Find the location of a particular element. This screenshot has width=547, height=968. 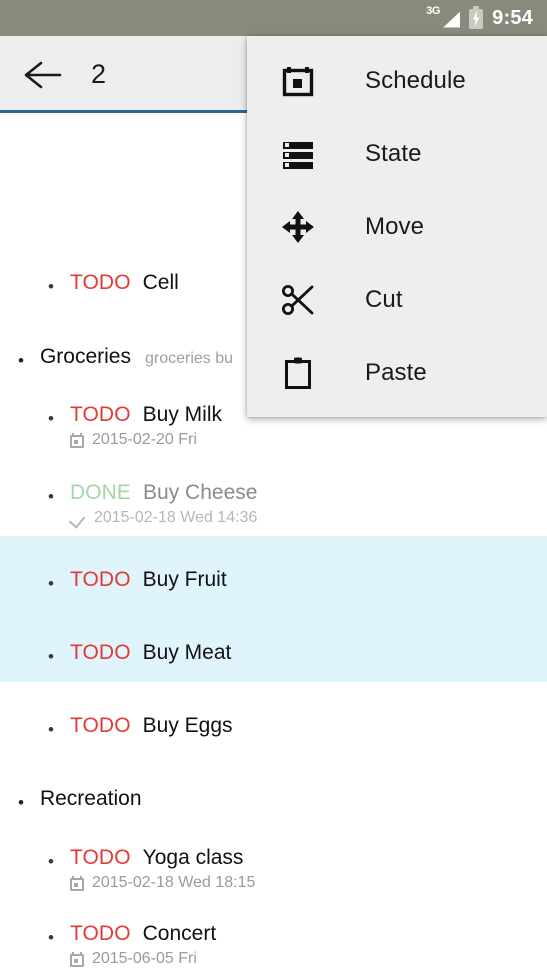

note-title: Yoga class is located at coordinates (193, 857).